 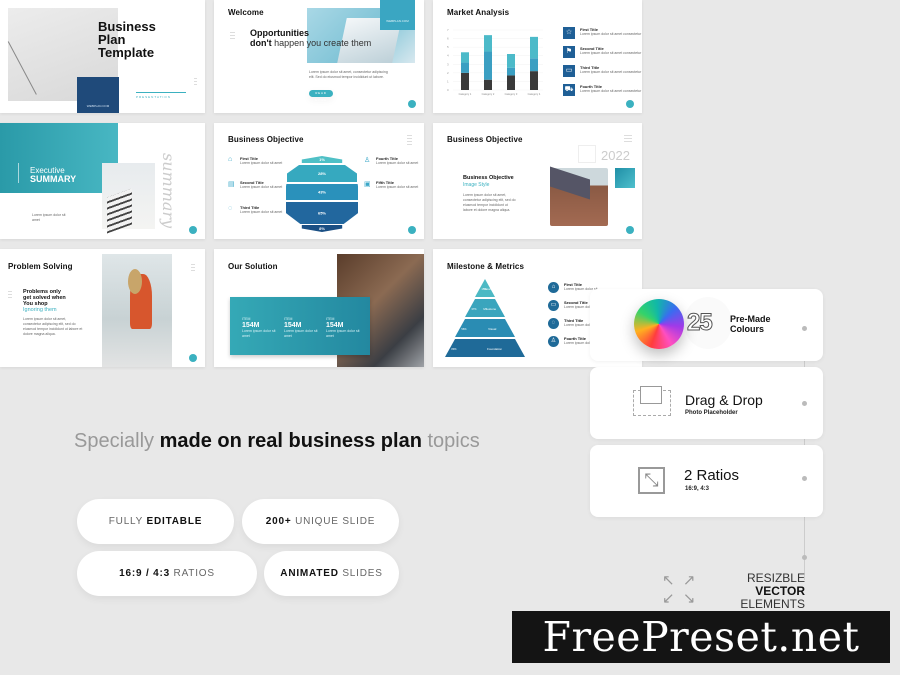 I want to click on objective-item: ▣ Fifth Title Lorem ipsum dolor sit amet, so click(x=391, y=185).